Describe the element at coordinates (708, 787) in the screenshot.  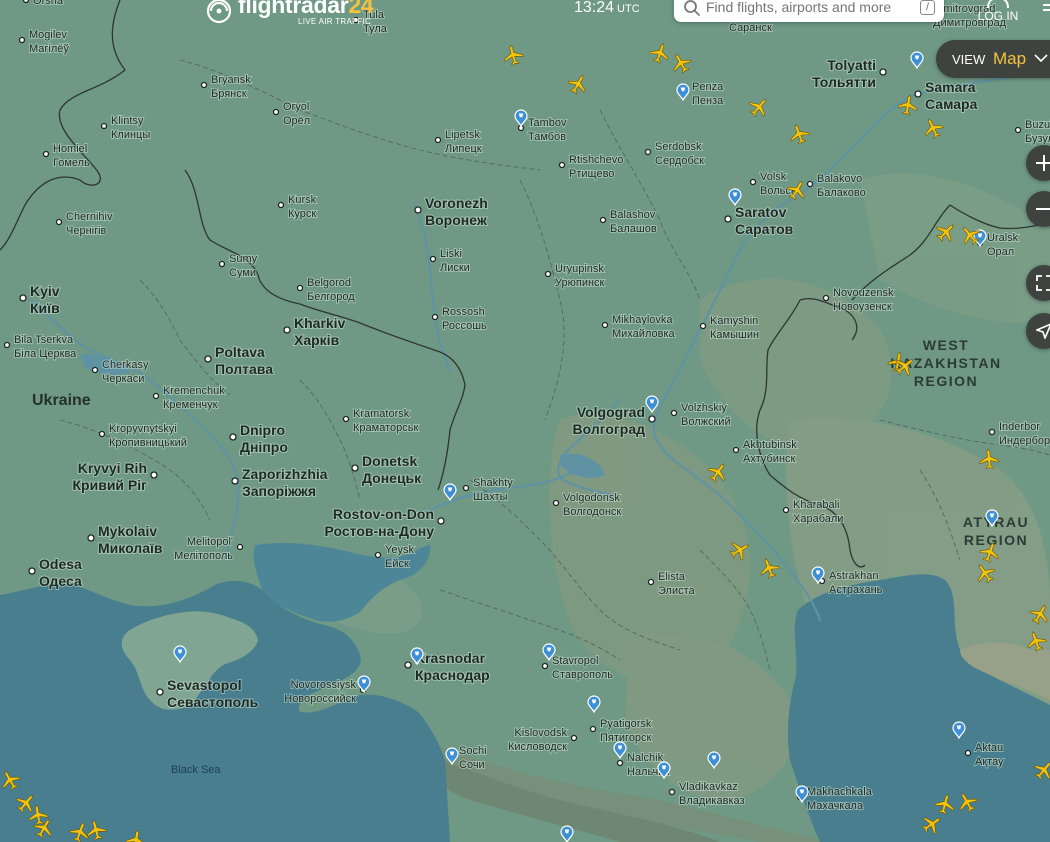
I see `city-name: Vladikavkaz` at that location.